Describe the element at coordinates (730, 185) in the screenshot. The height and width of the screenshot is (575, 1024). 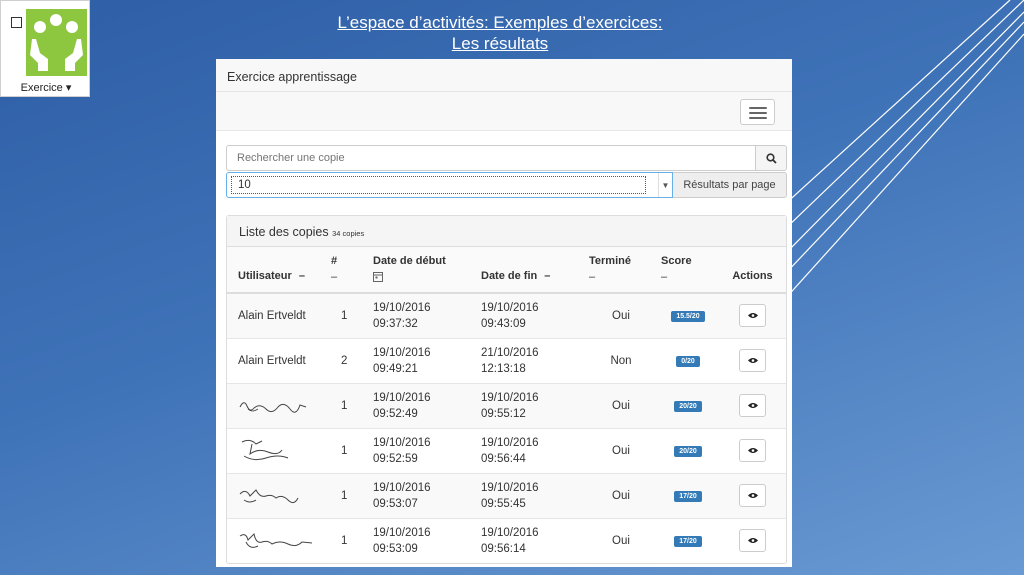
I see `page-size-addon: Résultats par page` at that location.